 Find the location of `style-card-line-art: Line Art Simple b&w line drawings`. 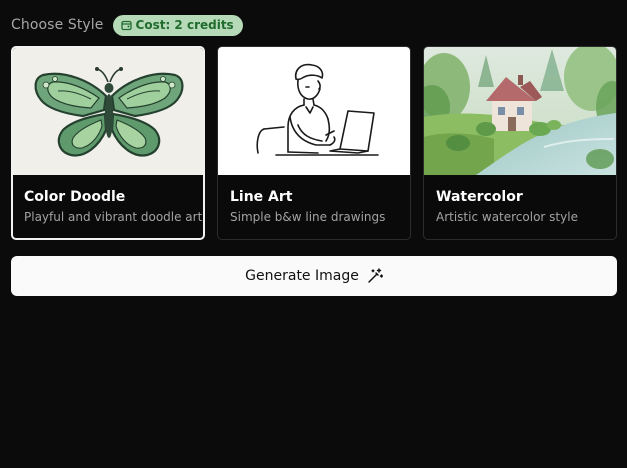

style-card-line-art: Line Art Simple b&w line drawings is located at coordinates (314, 143).